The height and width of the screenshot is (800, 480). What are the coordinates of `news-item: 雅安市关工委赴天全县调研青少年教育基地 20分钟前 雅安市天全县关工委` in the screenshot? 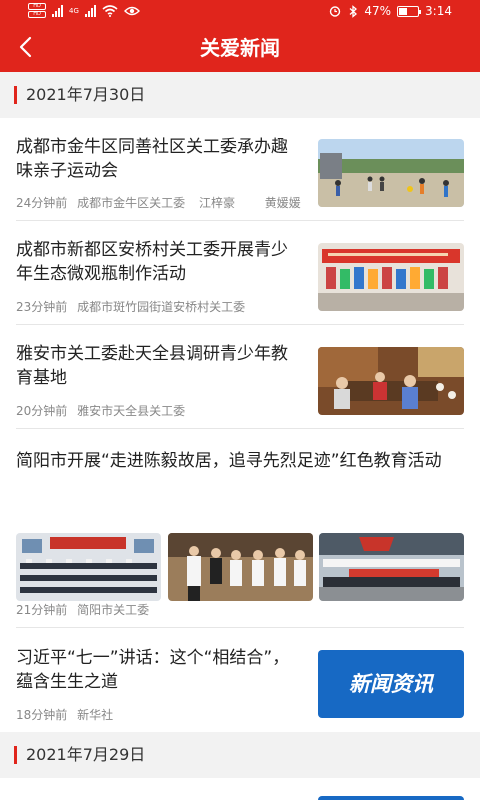 It's located at (240, 377).